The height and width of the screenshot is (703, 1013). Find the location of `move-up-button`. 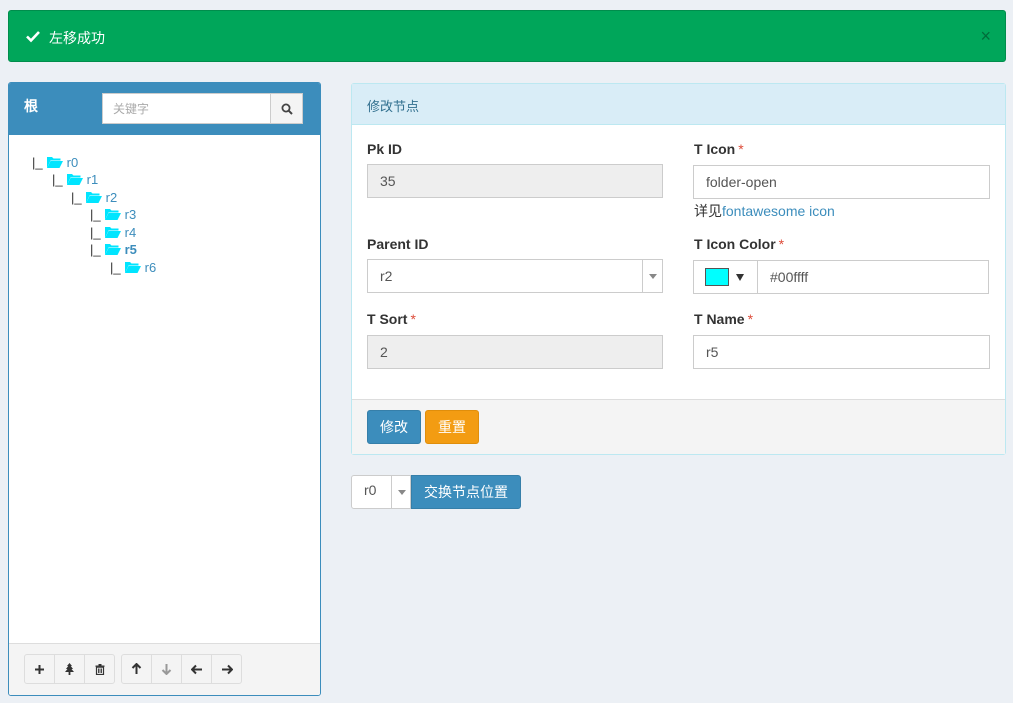

move-up-button is located at coordinates (136, 669).